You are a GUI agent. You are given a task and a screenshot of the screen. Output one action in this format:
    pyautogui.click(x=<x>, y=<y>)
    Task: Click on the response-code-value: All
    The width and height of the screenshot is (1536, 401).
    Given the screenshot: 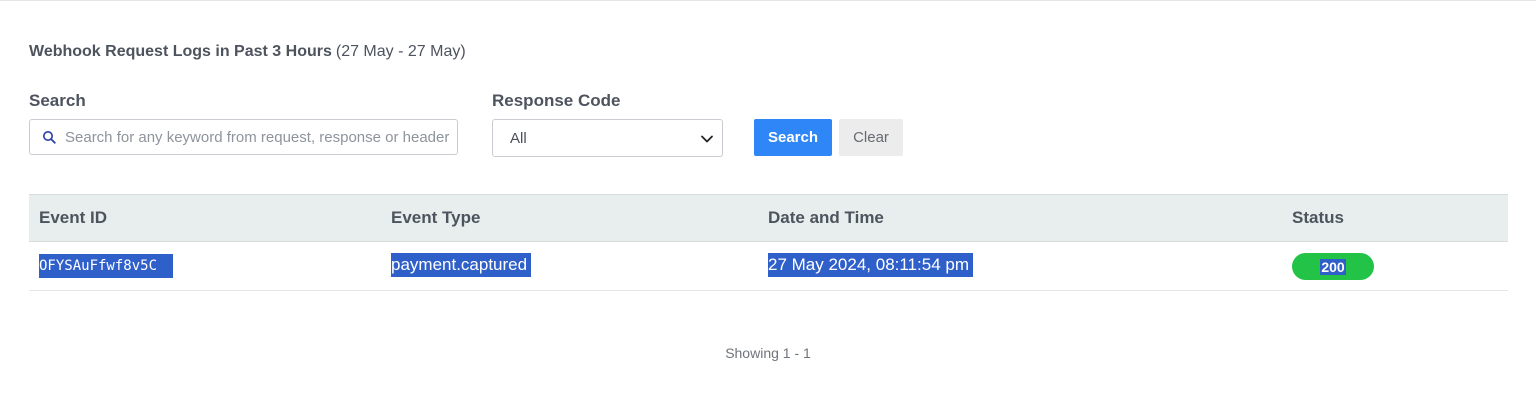 What is the action you would take?
    pyautogui.click(x=518, y=138)
    